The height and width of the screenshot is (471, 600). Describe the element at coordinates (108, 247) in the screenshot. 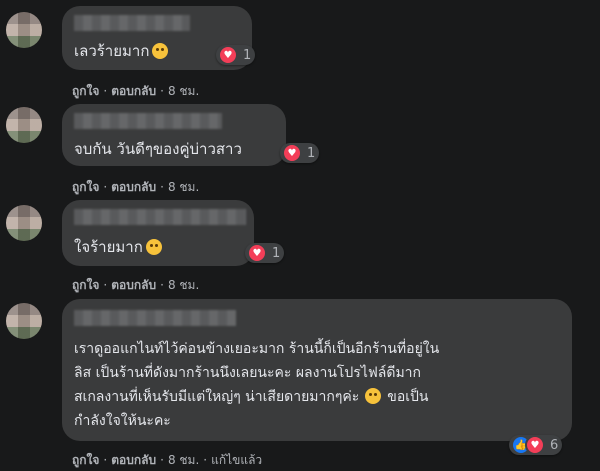

I see `comment-text-content: ใจร้ายมาก` at that location.